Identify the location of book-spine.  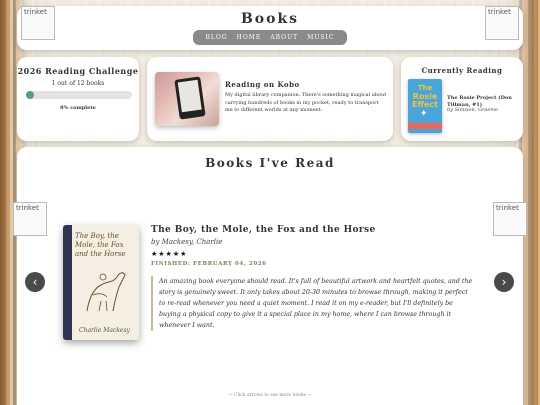
(67, 282).